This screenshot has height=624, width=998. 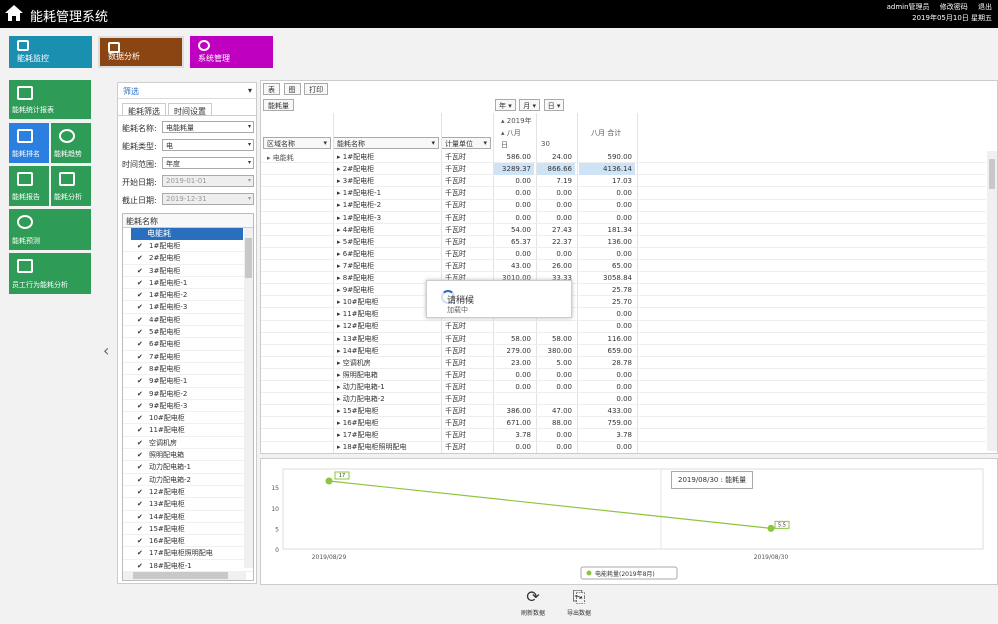 I want to click on export-button: ⎘ 导出数据, so click(x=579, y=603).